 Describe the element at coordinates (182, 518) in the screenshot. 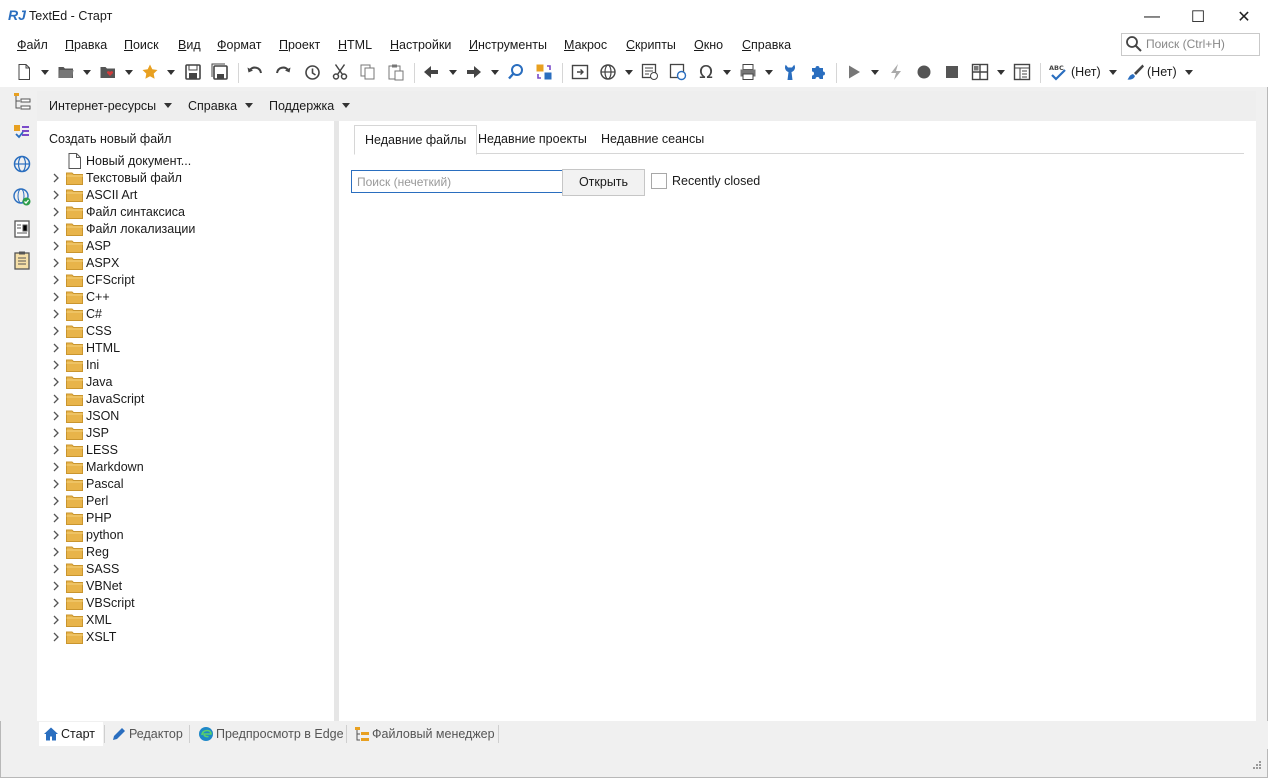

I see `tree-folder: PHP` at that location.